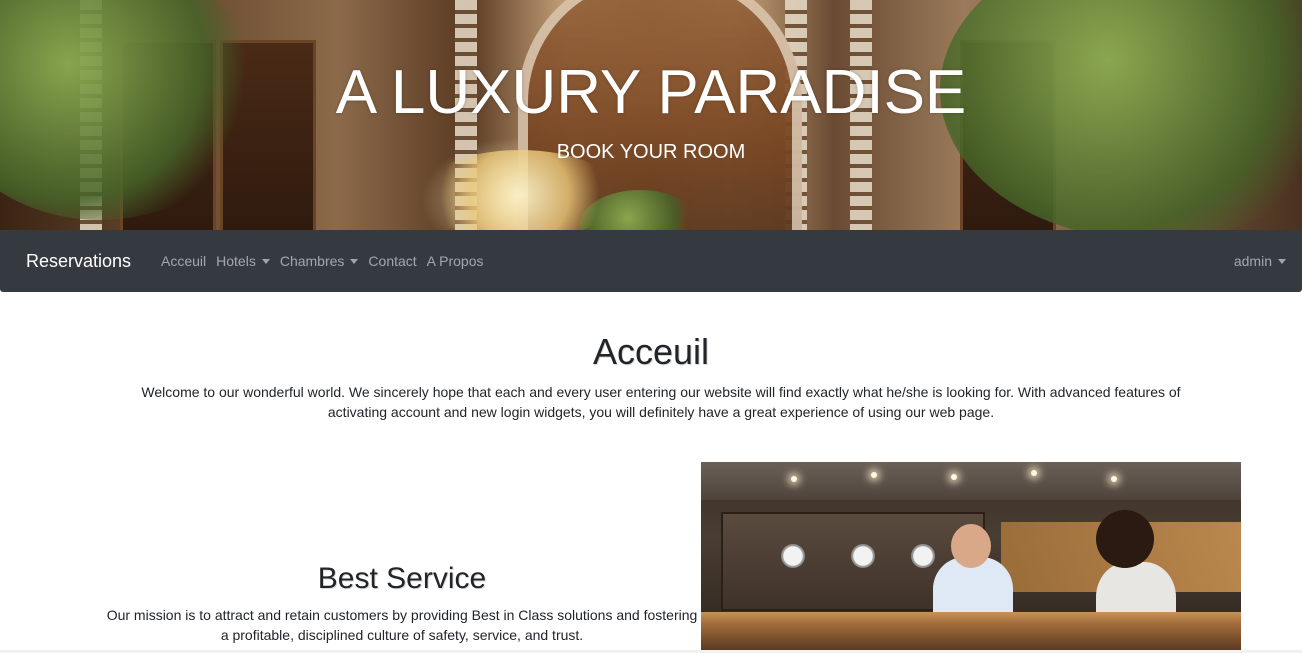  I want to click on reception-ceiling, so click(971, 481).